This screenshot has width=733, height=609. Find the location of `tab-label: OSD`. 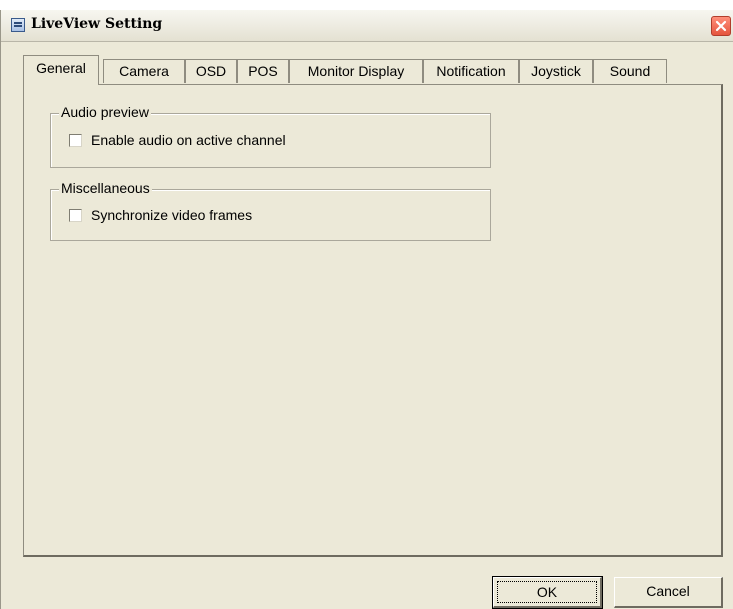

tab-label: OSD is located at coordinates (211, 71).